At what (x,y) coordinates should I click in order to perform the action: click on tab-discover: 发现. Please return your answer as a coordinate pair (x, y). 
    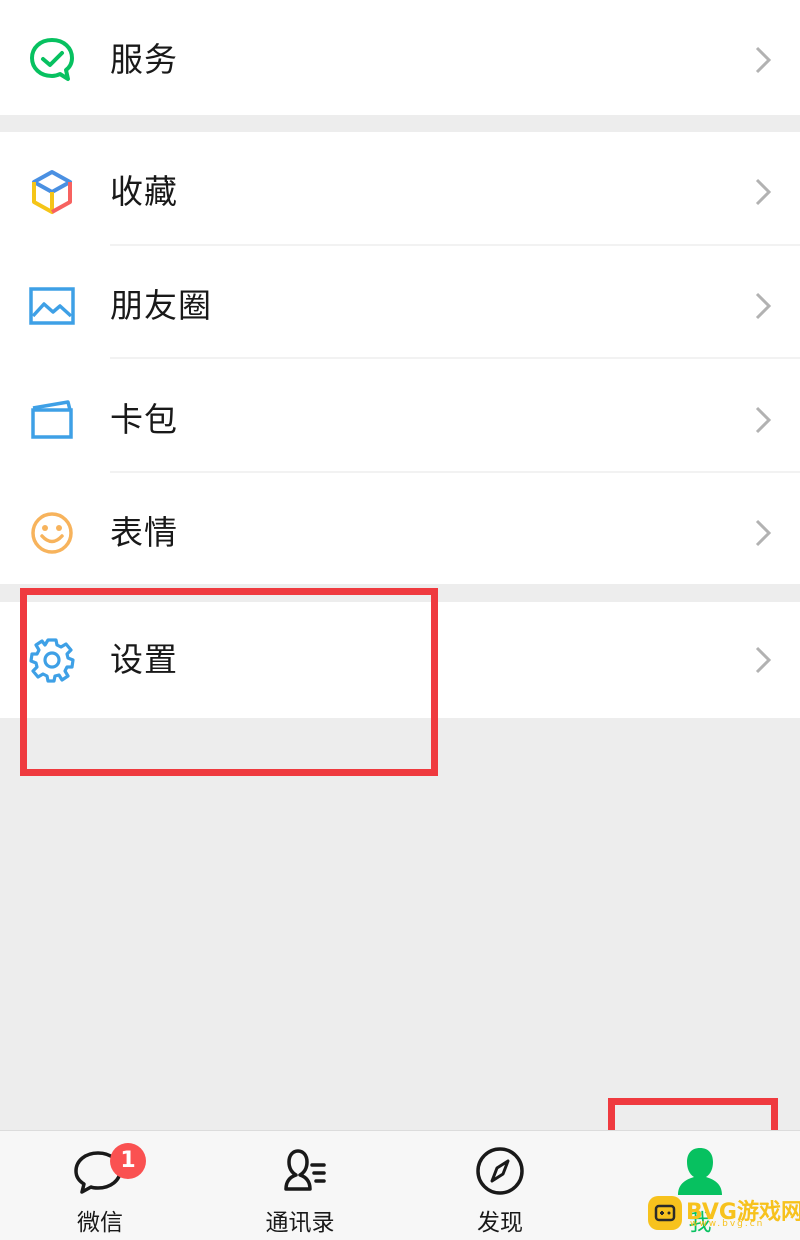
    Looking at the image, I should click on (500, 1185).